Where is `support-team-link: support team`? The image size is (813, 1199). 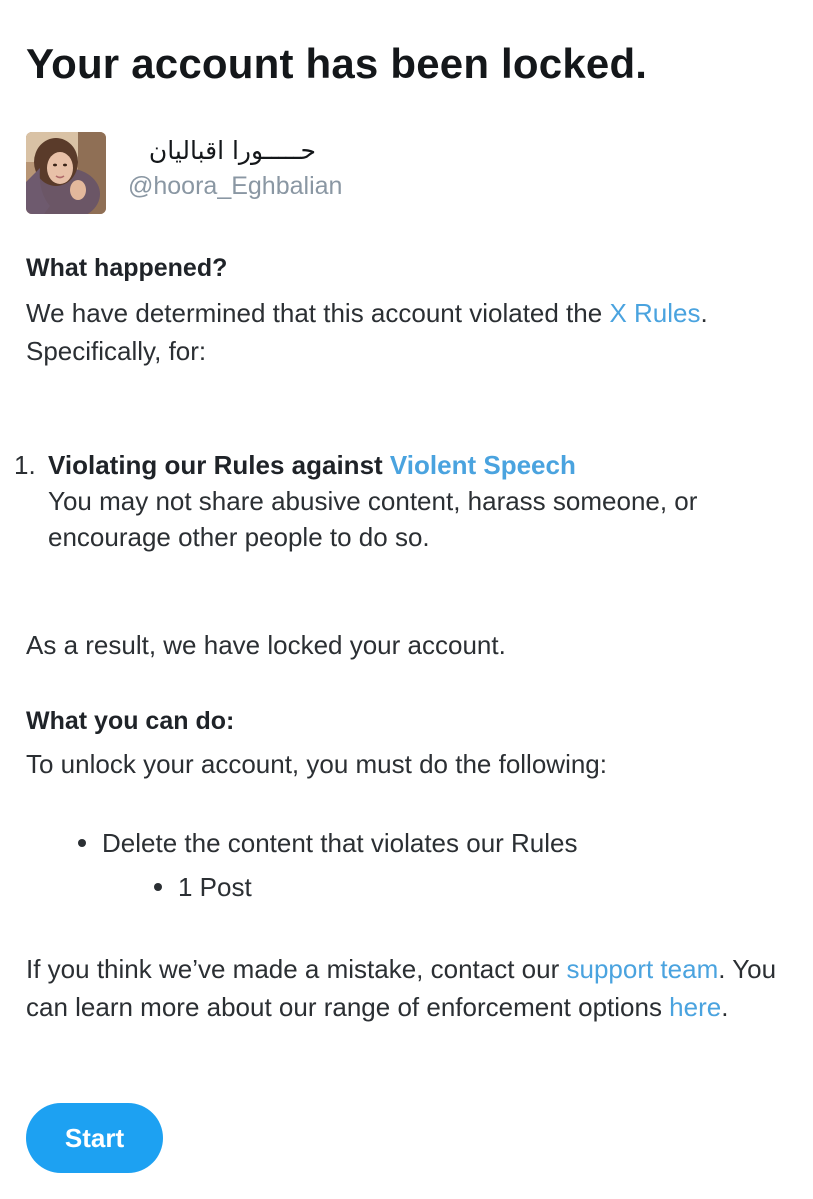
support-team-link: support team is located at coordinates (642, 969).